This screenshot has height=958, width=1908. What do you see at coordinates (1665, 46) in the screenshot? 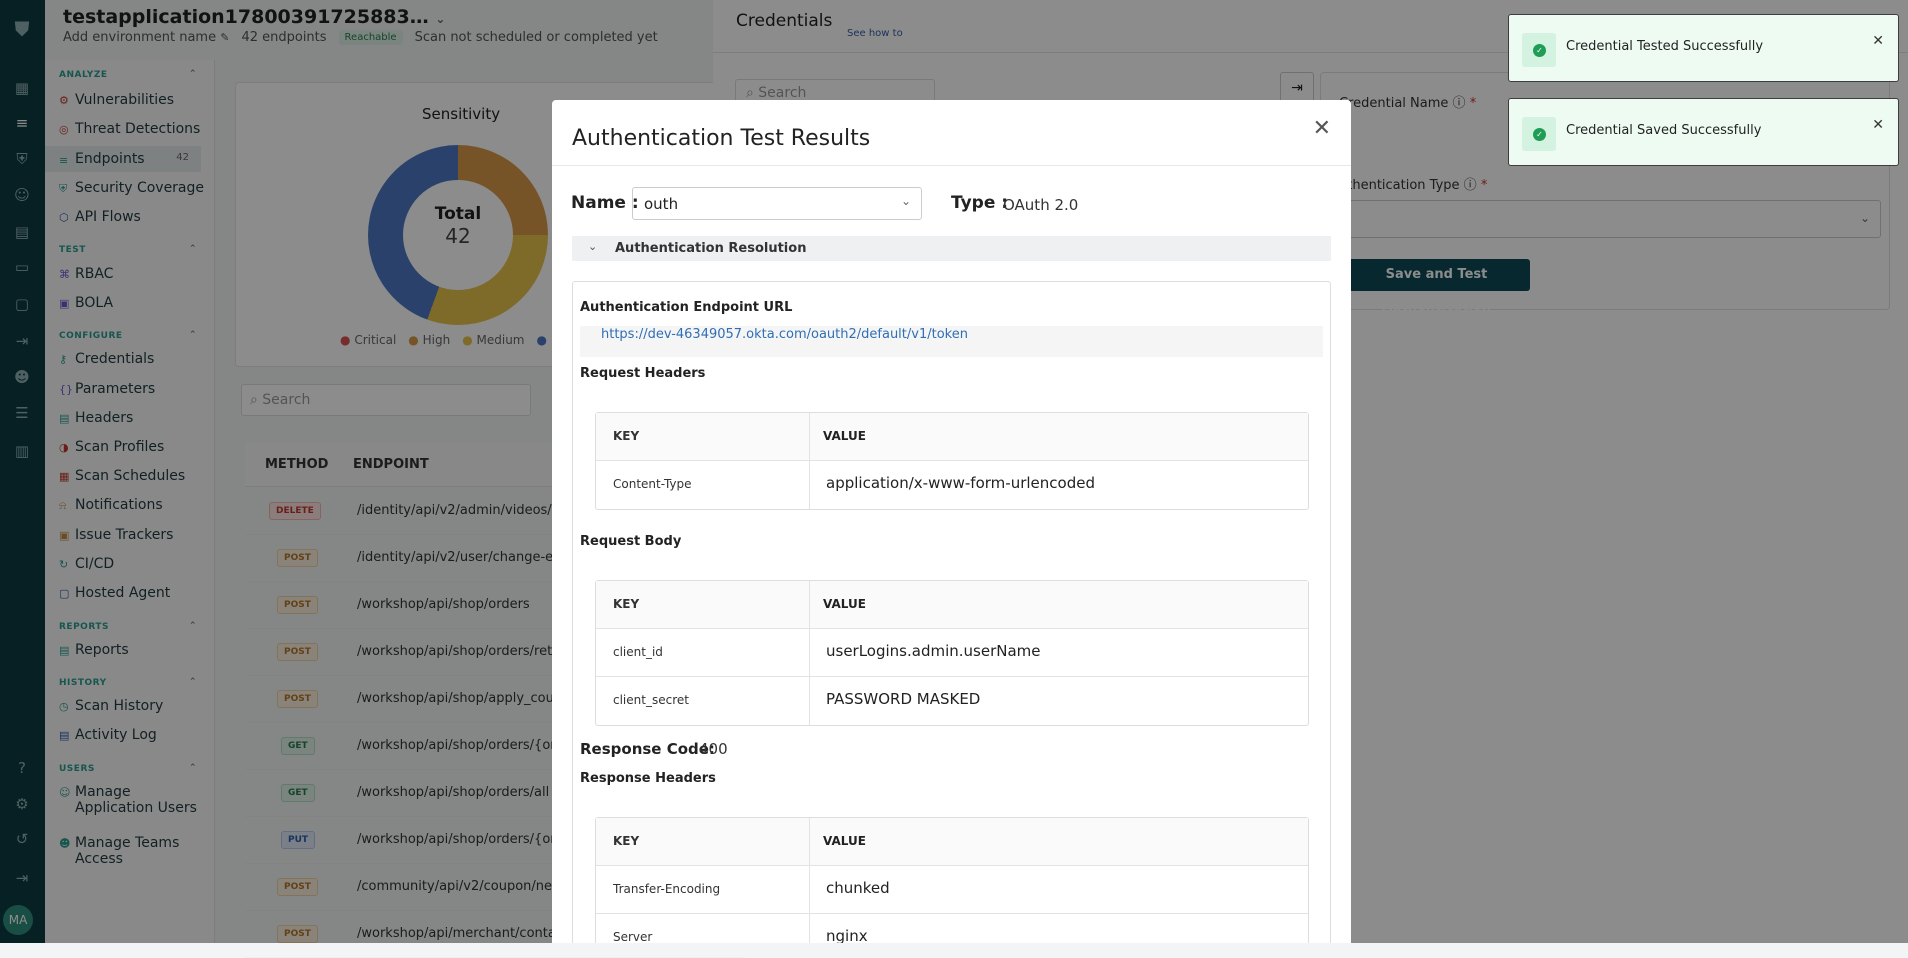
I see `toast-message: Credential Tested Successfully` at bounding box center [1665, 46].